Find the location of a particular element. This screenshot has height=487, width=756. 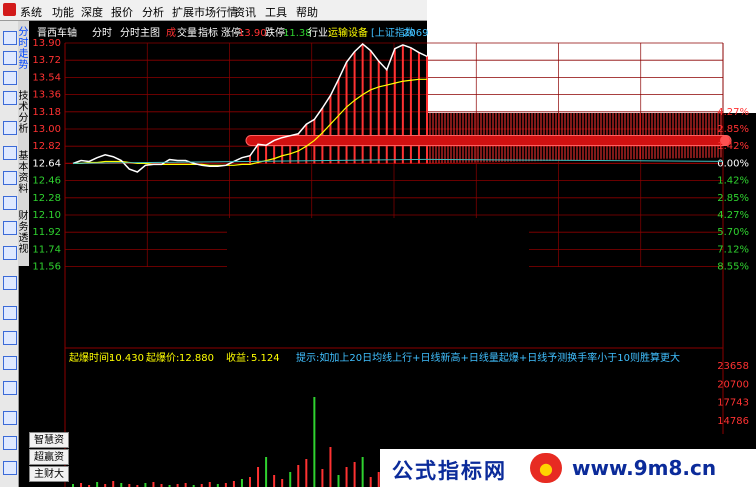

volume-label-cheng: 成 is located at coordinates (171, 33).